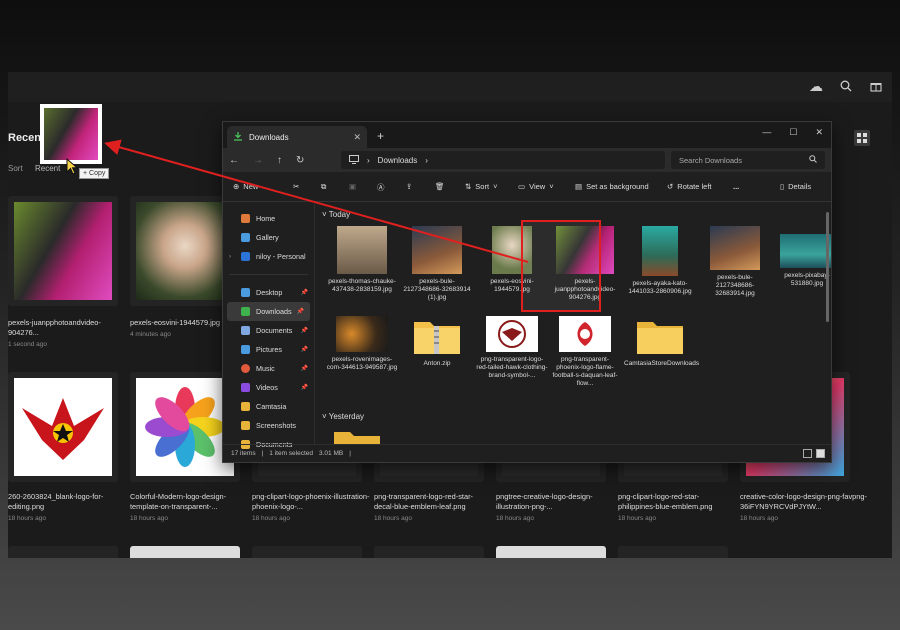 Image resolution: width=900 pixels, height=630 pixels. I want to click on search-placeholder: Search Downloads, so click(710, 160).